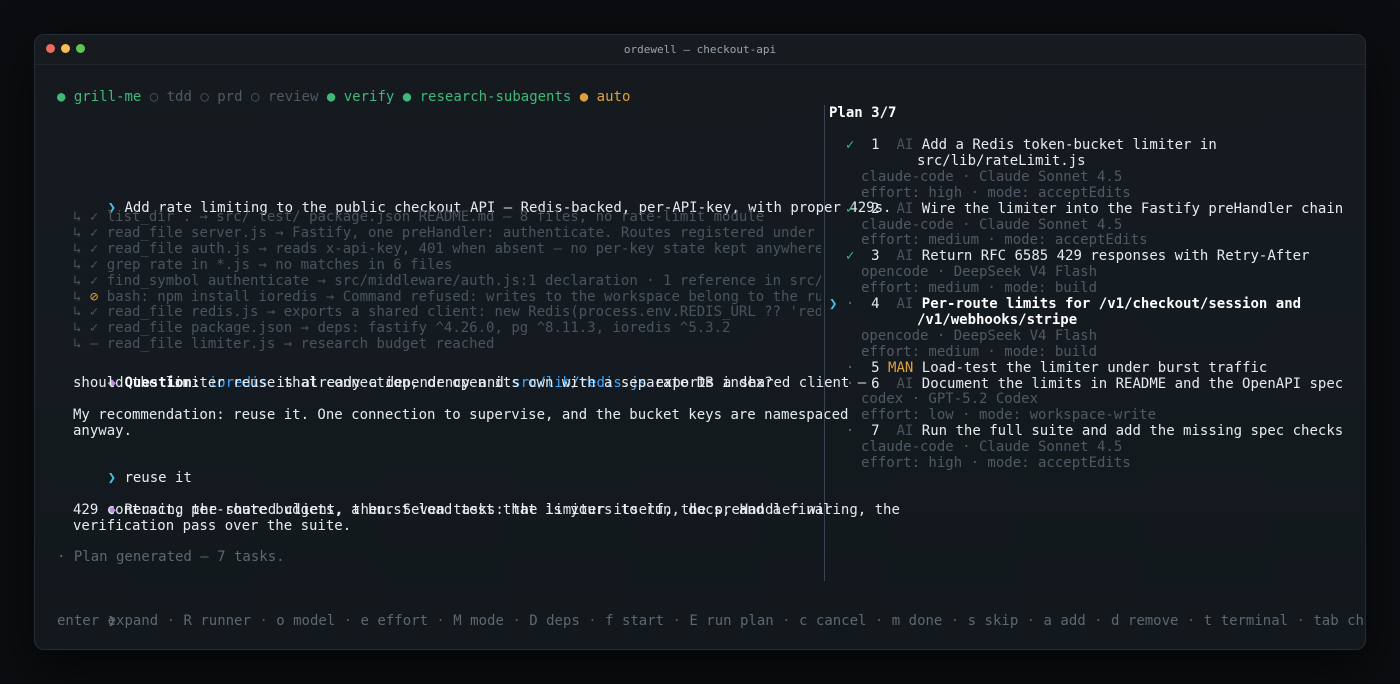 This screenshot has height=684, width=1400. Describe the element at coordinates (478, 621) in the screenshot. I see `shortcut-M: M mode` at that location.